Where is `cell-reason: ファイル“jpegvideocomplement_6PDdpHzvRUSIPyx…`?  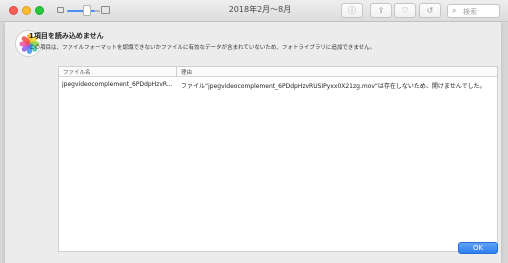 cell-reason: ファイル“jpegvideocomplement_6PDdpHzvRUSIPyx… is located at coordinates (333, 86).